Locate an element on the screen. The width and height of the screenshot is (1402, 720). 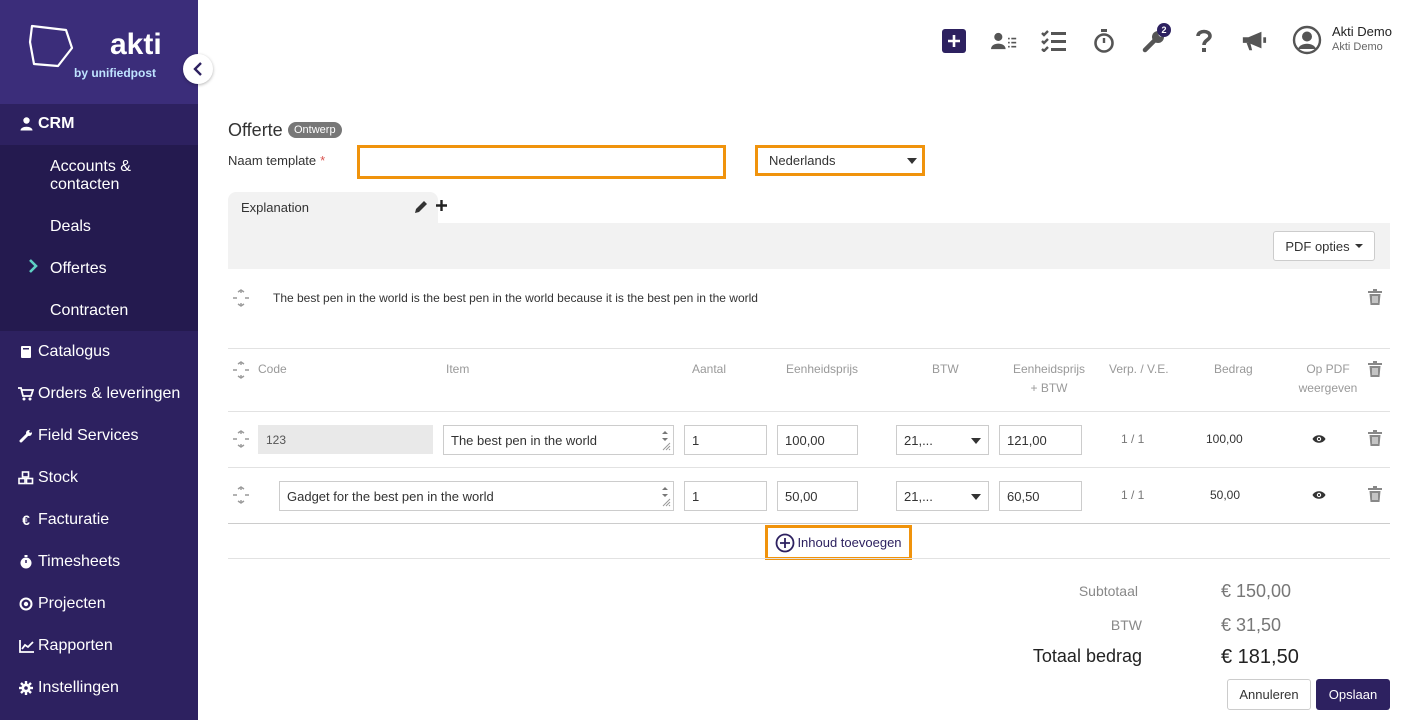
sidebar-item-timesheets: Timesheets is located at coordinates (99, 562).